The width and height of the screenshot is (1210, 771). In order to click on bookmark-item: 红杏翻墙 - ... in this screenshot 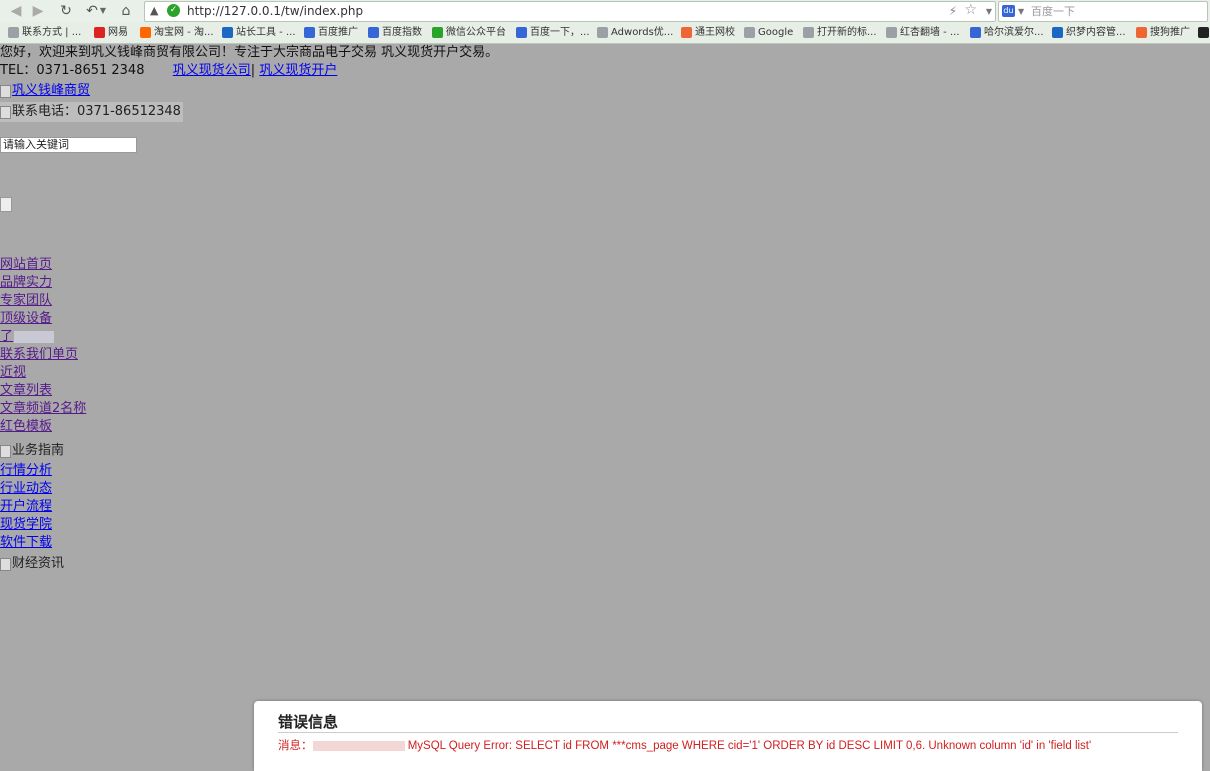, I will do `click(923, 32)`.